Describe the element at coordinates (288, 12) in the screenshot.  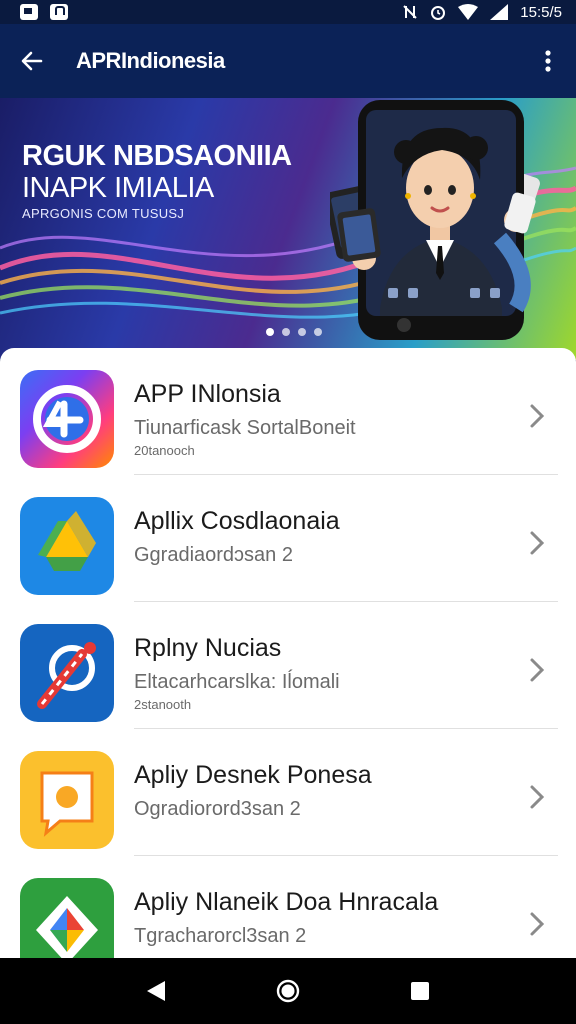
I see `status-bar: 15:5/5` at that location.